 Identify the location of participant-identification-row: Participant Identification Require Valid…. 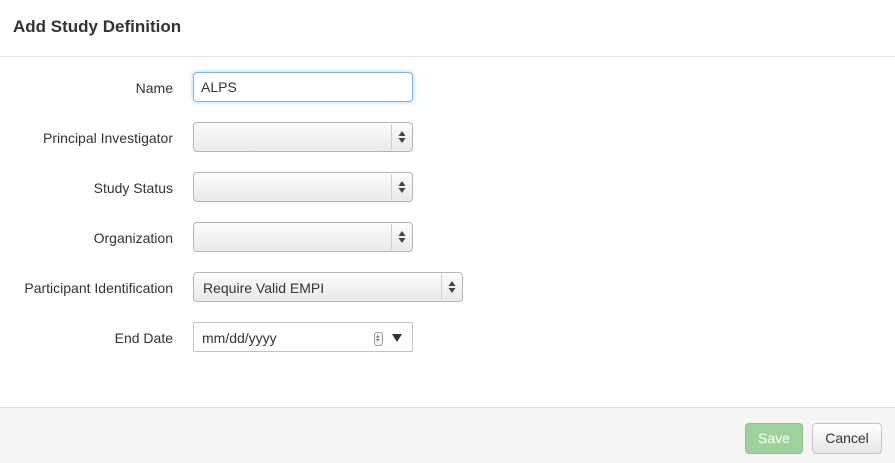
(447, 288).